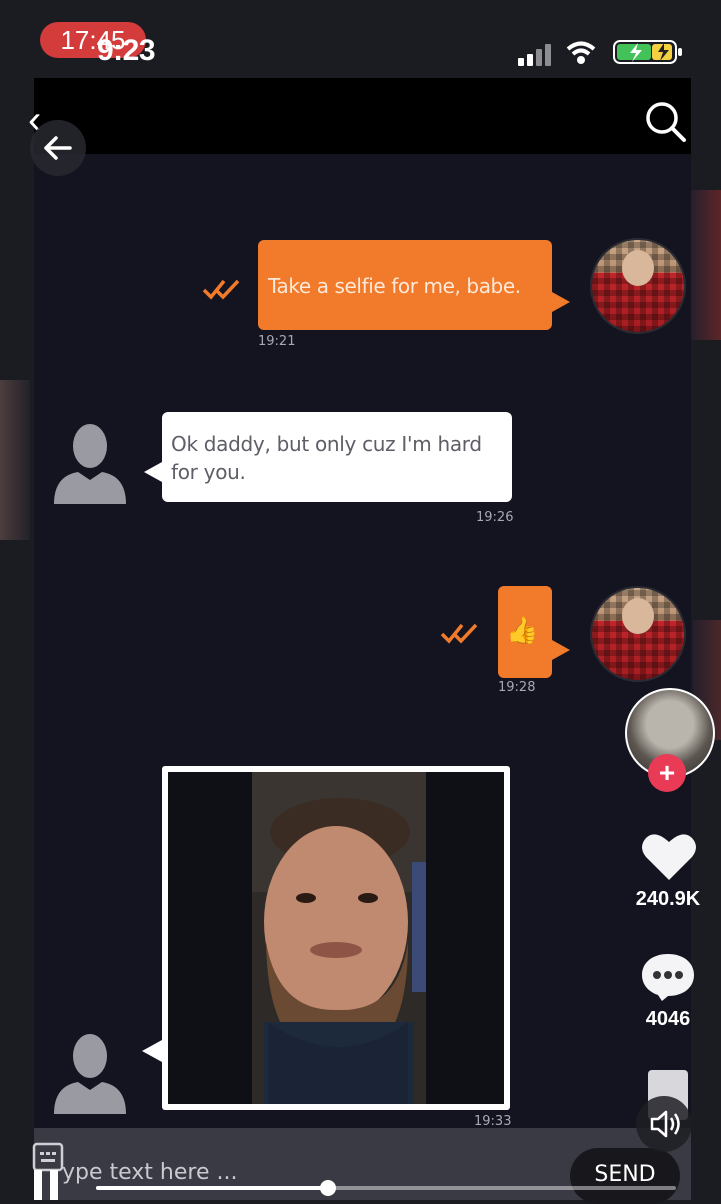 The width and height of the screenshot is (721, 1204). What do you see at coordinates (669, 856) in the screenshot?
I see `heart-icon` at bounding box center [669, 856].